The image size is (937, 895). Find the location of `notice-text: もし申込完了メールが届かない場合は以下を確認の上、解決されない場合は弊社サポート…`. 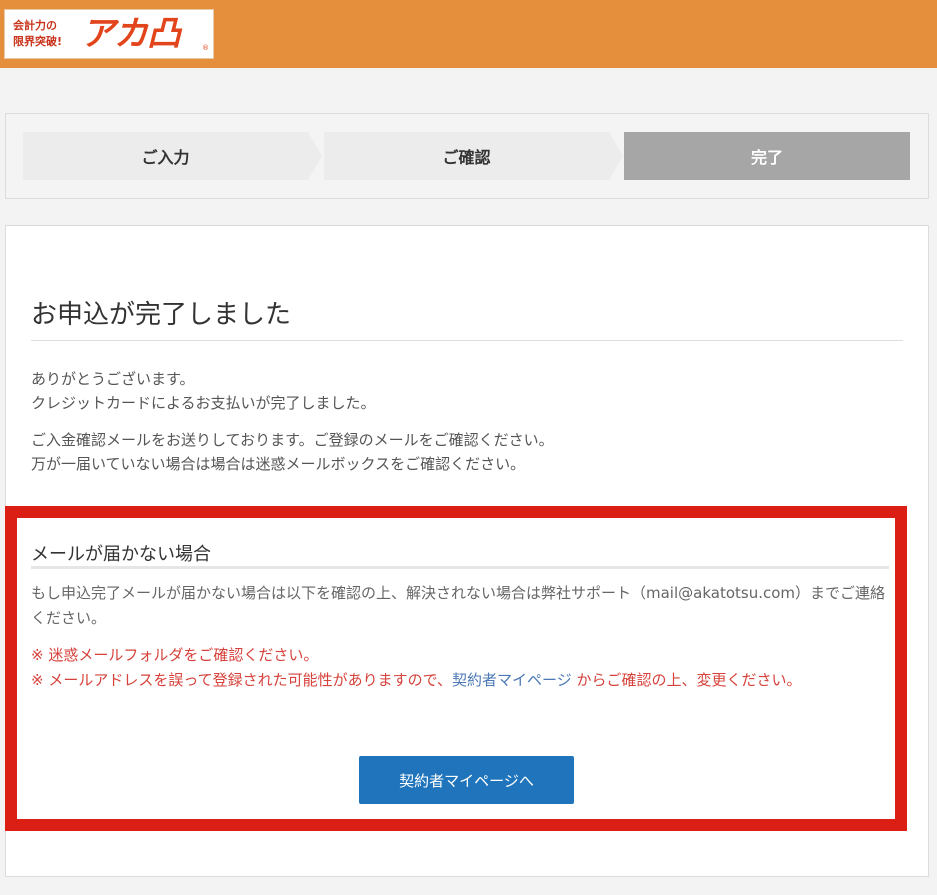

notice-text: もし申込完了メールが届かない場合は以下を確認の上、解決されない場合は弊社サポート… is located at coordinates (458, 605).